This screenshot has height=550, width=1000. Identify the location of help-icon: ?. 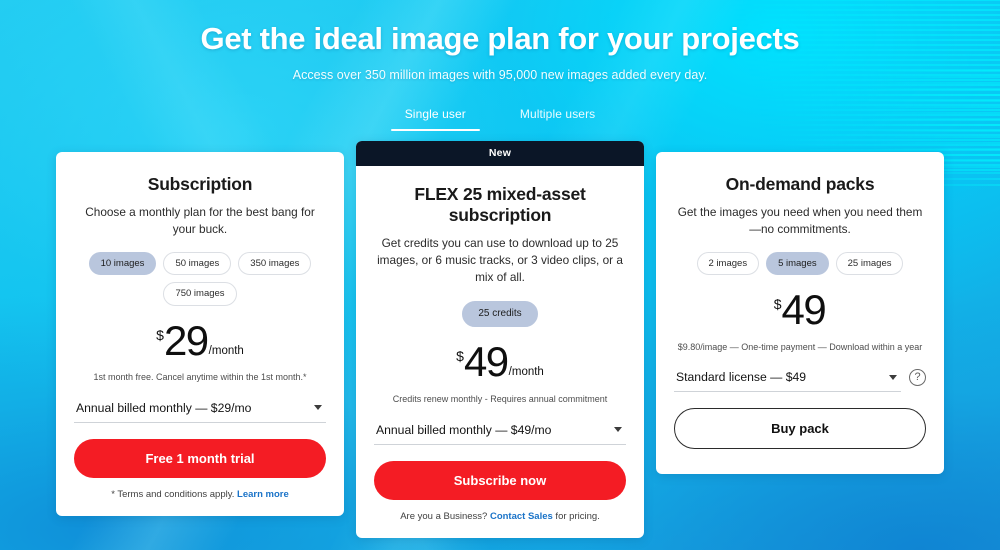
(917, 378).